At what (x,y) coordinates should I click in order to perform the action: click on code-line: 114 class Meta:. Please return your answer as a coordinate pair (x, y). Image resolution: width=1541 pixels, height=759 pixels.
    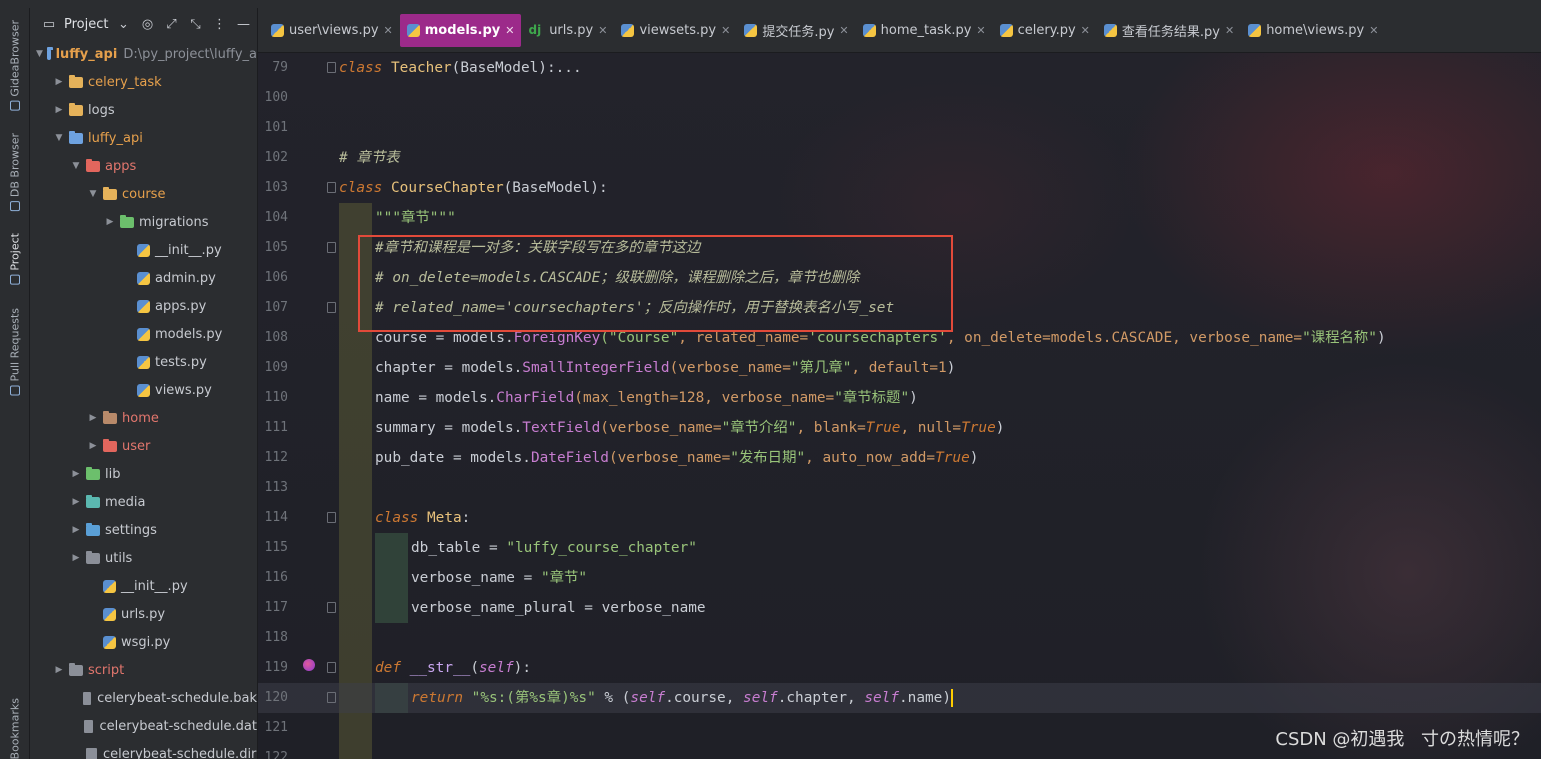
    Looking at the image, I should click on (899, 518).